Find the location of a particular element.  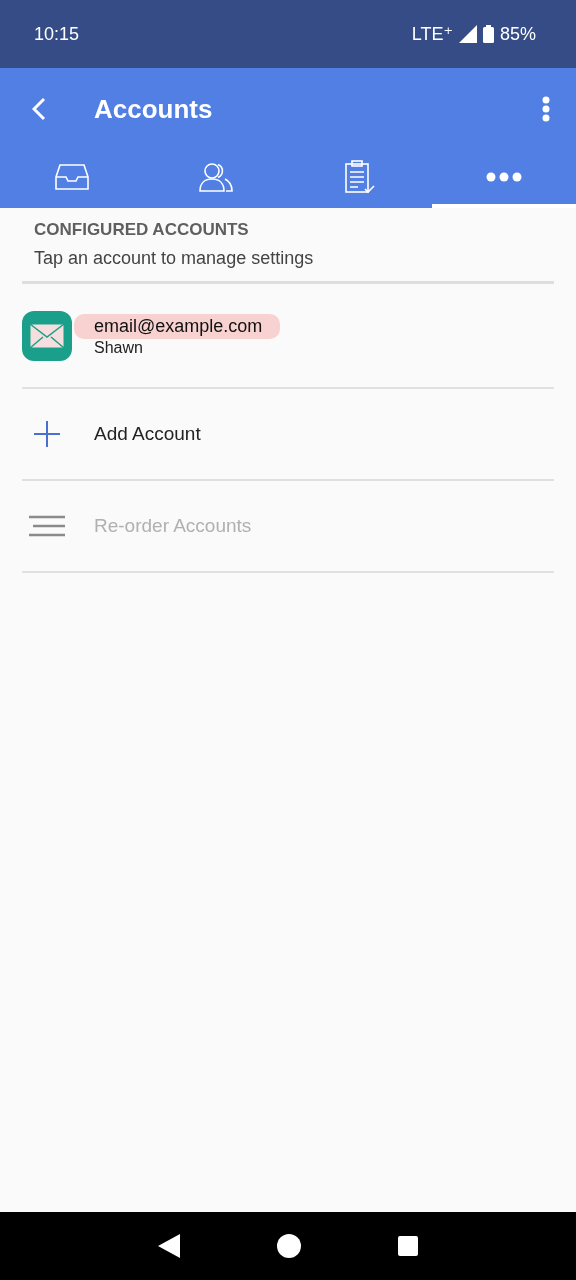

section-heading: CONFIGURED ACCOUNTS is located at coordinates (141, 229).